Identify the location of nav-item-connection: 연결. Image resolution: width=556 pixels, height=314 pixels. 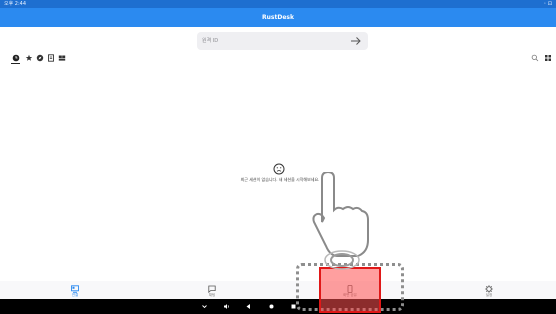
(75, 290).